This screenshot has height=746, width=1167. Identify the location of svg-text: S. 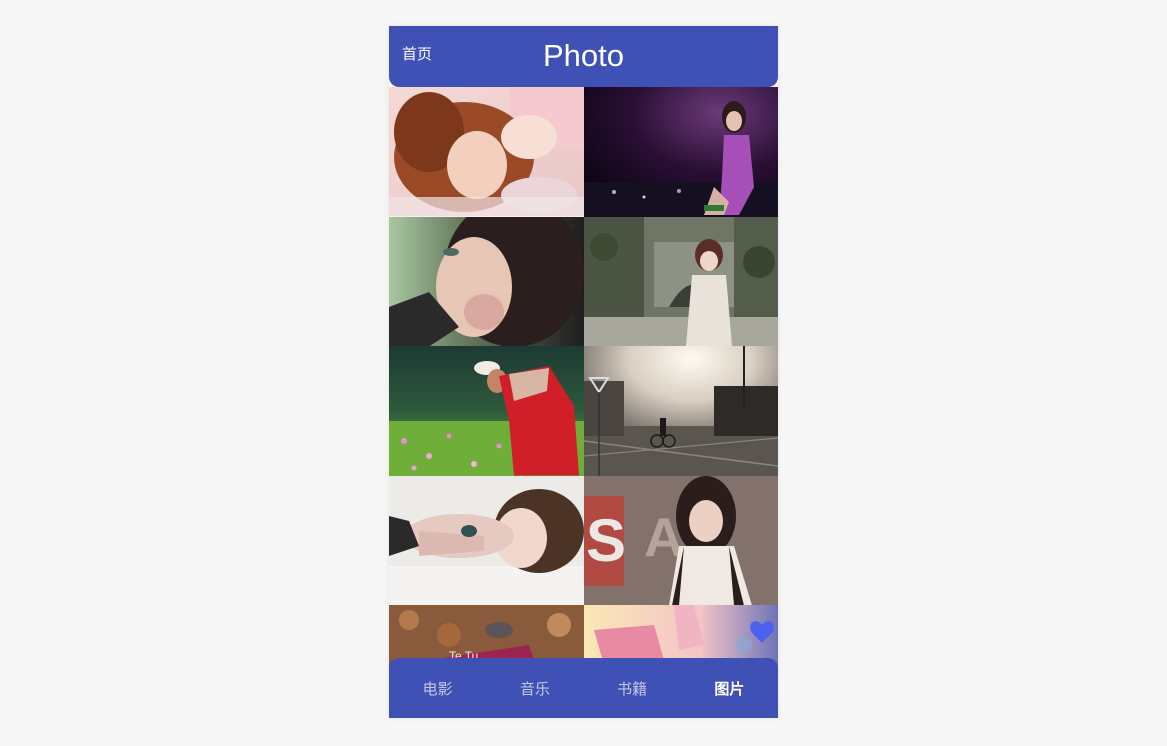
(606, 540).